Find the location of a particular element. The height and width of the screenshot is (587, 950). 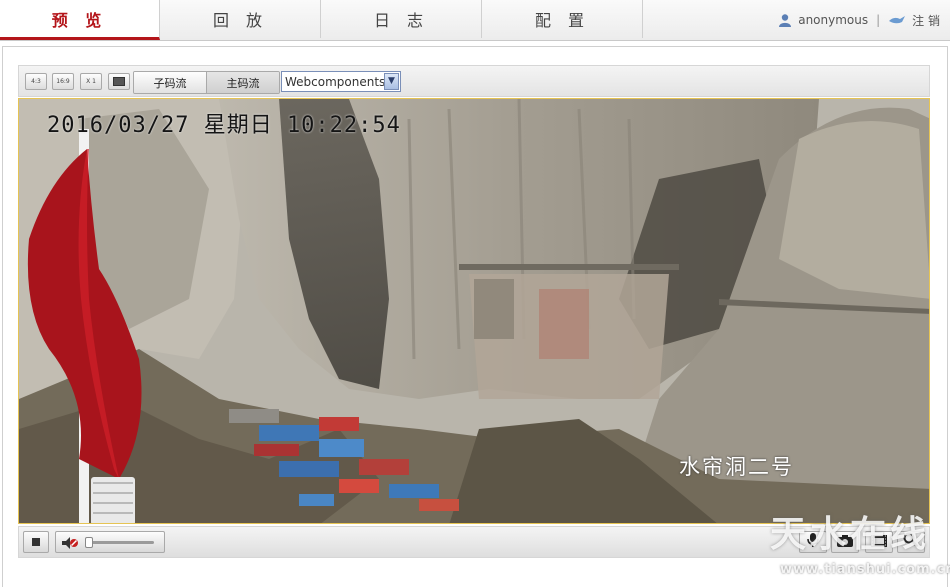

plugin-select: Webcomponents ▼ is located at coordinates (341, 81).